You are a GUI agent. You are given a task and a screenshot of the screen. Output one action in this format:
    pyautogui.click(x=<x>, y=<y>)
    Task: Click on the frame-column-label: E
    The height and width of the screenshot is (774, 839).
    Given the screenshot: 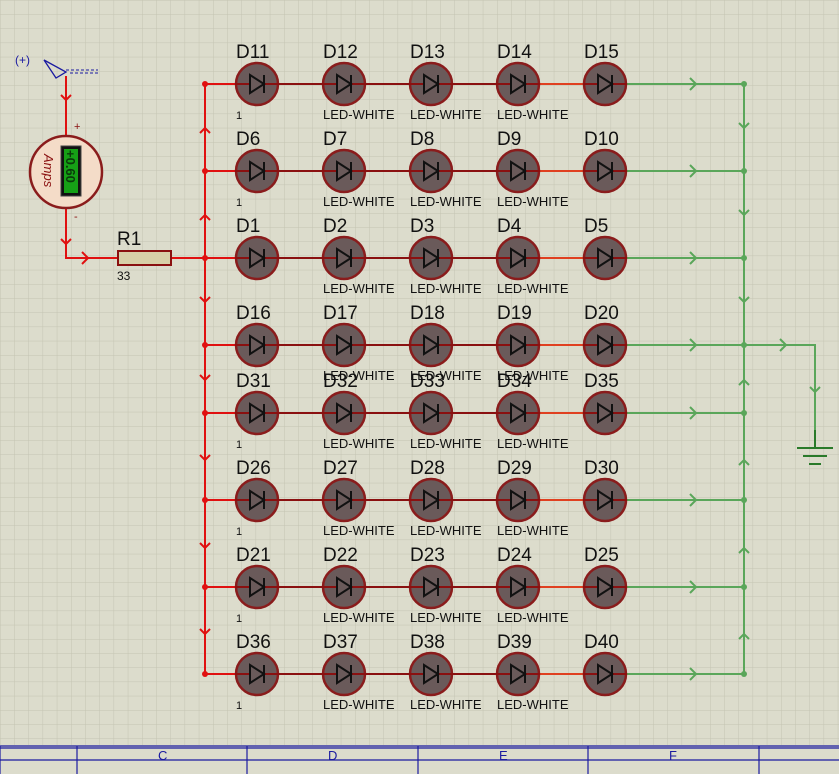 What is the action you would take?
    pyautogui.click(x=503, y=755)
    